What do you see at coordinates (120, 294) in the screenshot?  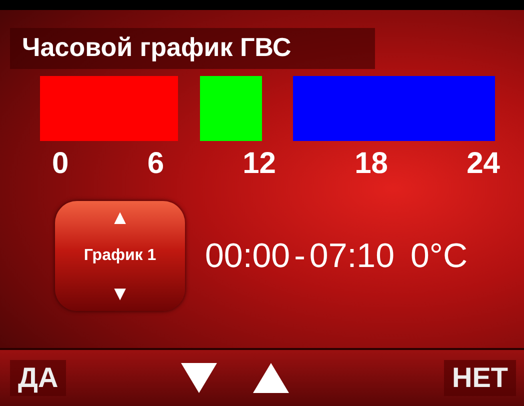 I see `down-arrow-icon: ▼` at bounding box center [120, 294].